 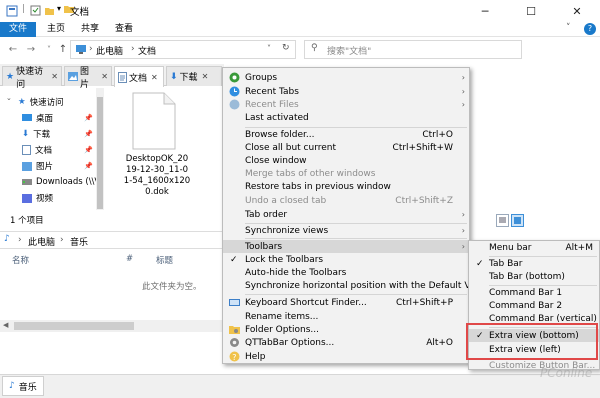 What do you see at coordinates (534, 276) in the screenshot?
I see `submenu-item-tab-bar-bottom: Tab Bar (bottom)` at bounding box center [534, 276].